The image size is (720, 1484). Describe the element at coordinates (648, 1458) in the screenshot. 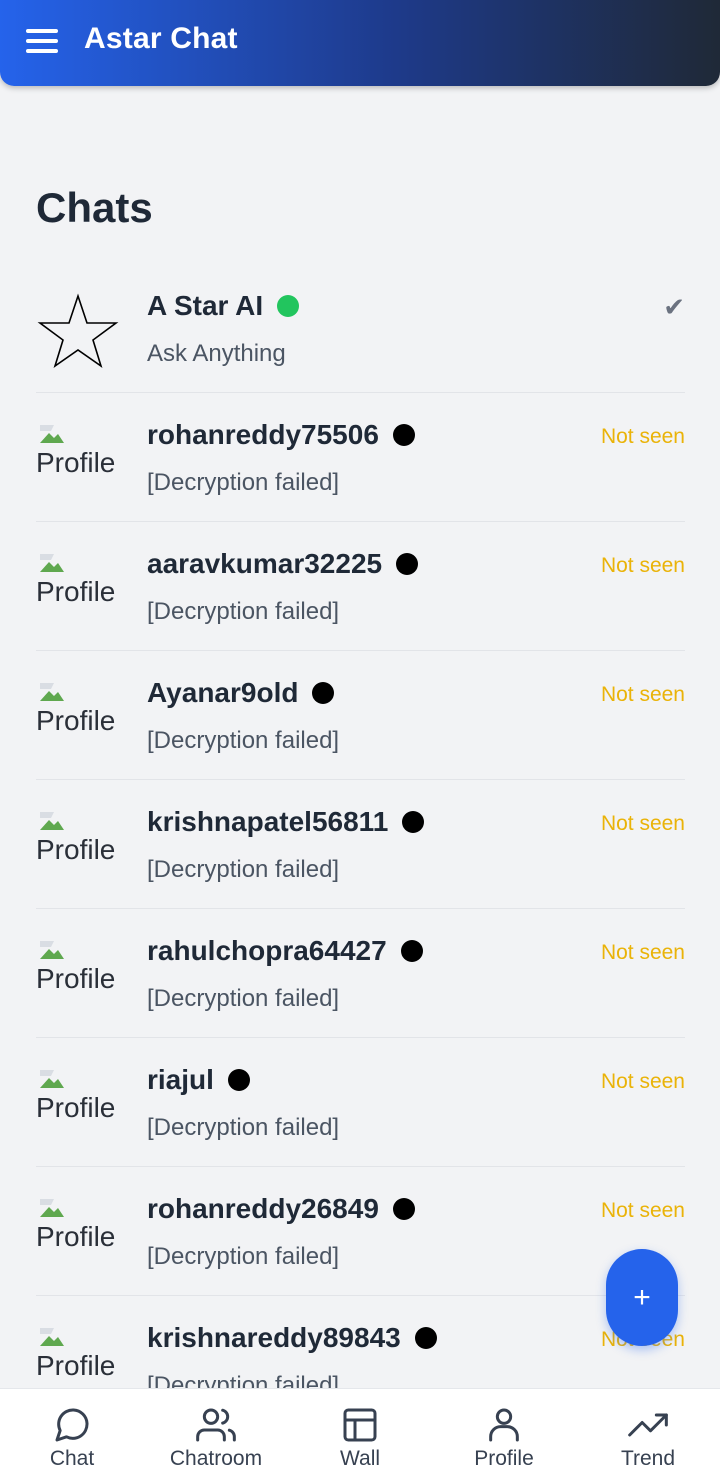

I see `nav-label: Trend` at that location.